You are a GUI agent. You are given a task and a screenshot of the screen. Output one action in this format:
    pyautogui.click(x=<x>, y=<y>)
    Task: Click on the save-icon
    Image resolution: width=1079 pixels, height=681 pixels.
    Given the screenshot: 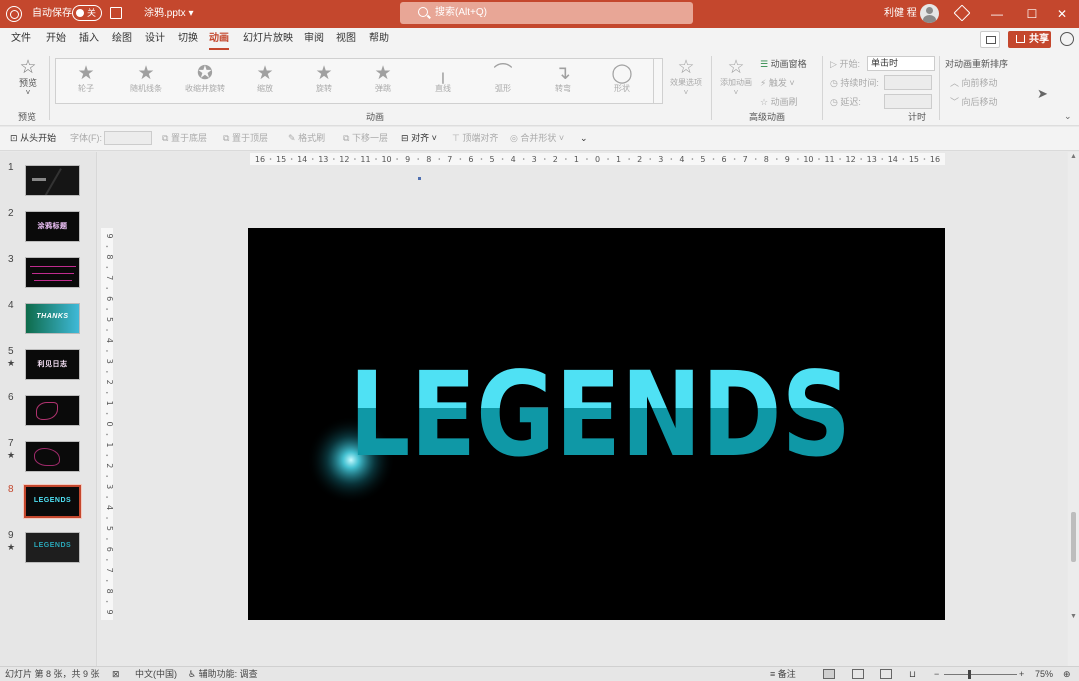 What is the action you would take?
    pyautogui.click(x=116, y=13)
    